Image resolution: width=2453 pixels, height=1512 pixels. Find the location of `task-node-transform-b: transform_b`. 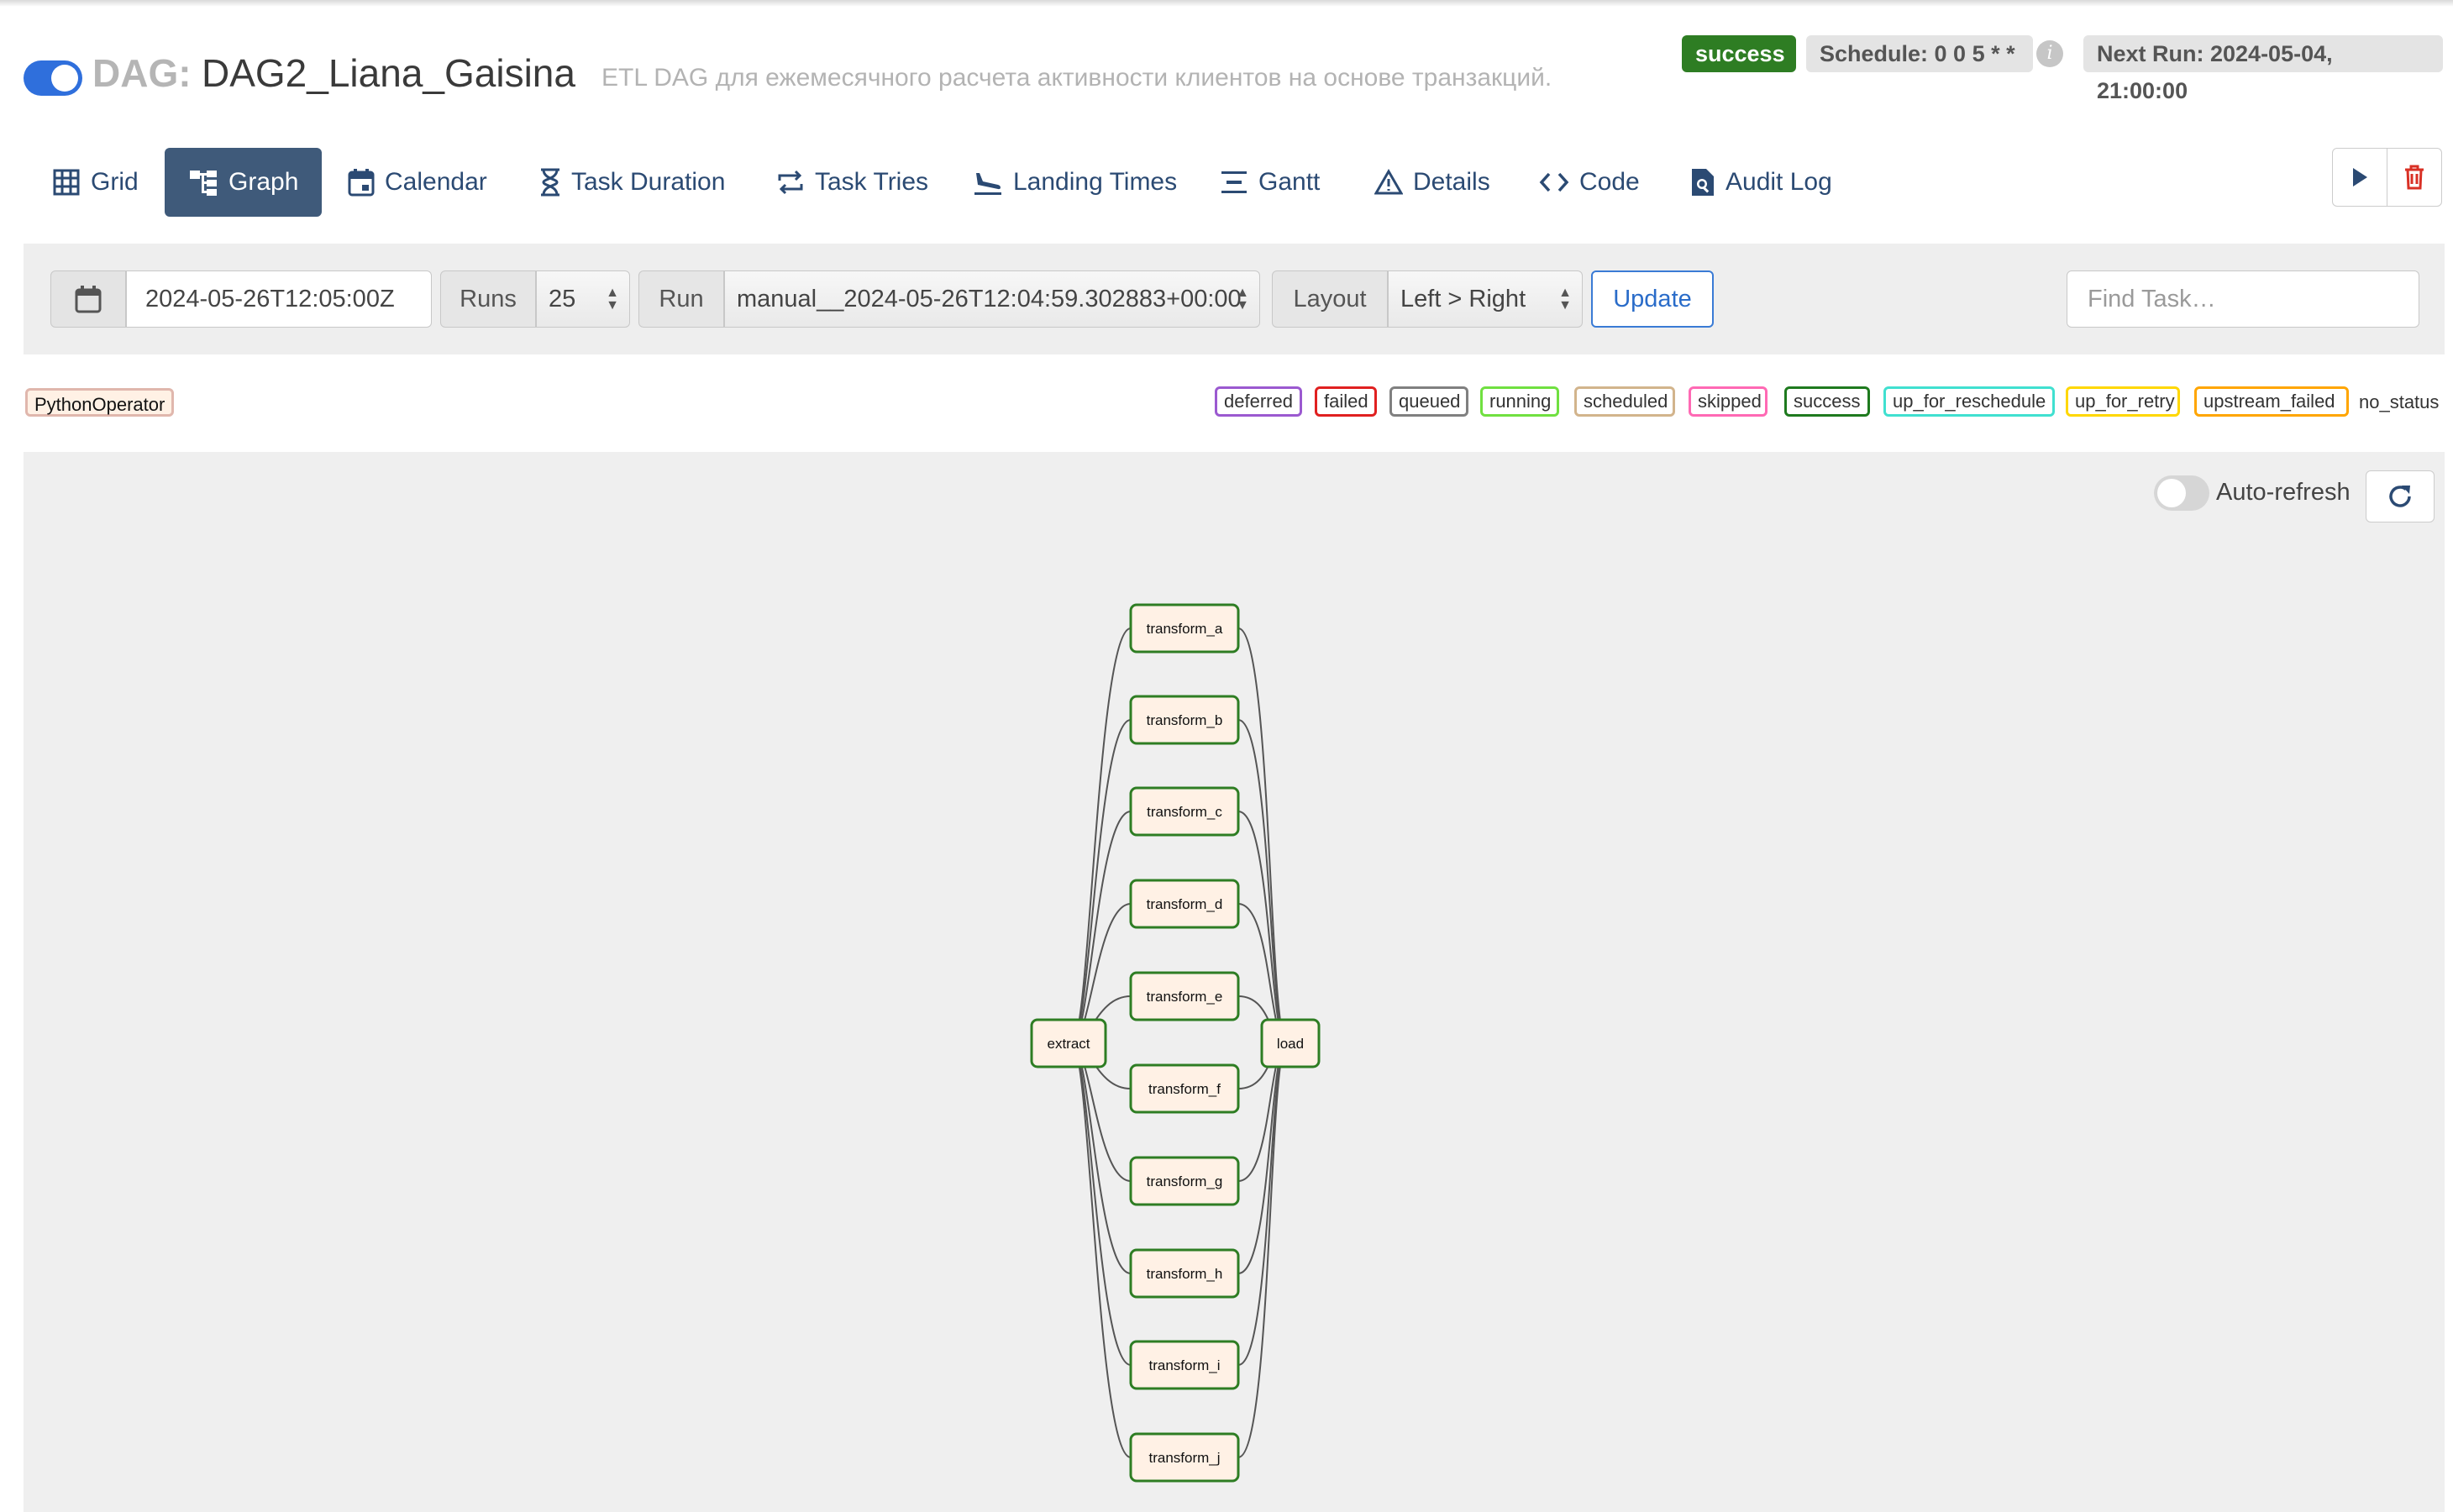

task-node-transform-b: transform_b is located at coordinates (1184, 720).